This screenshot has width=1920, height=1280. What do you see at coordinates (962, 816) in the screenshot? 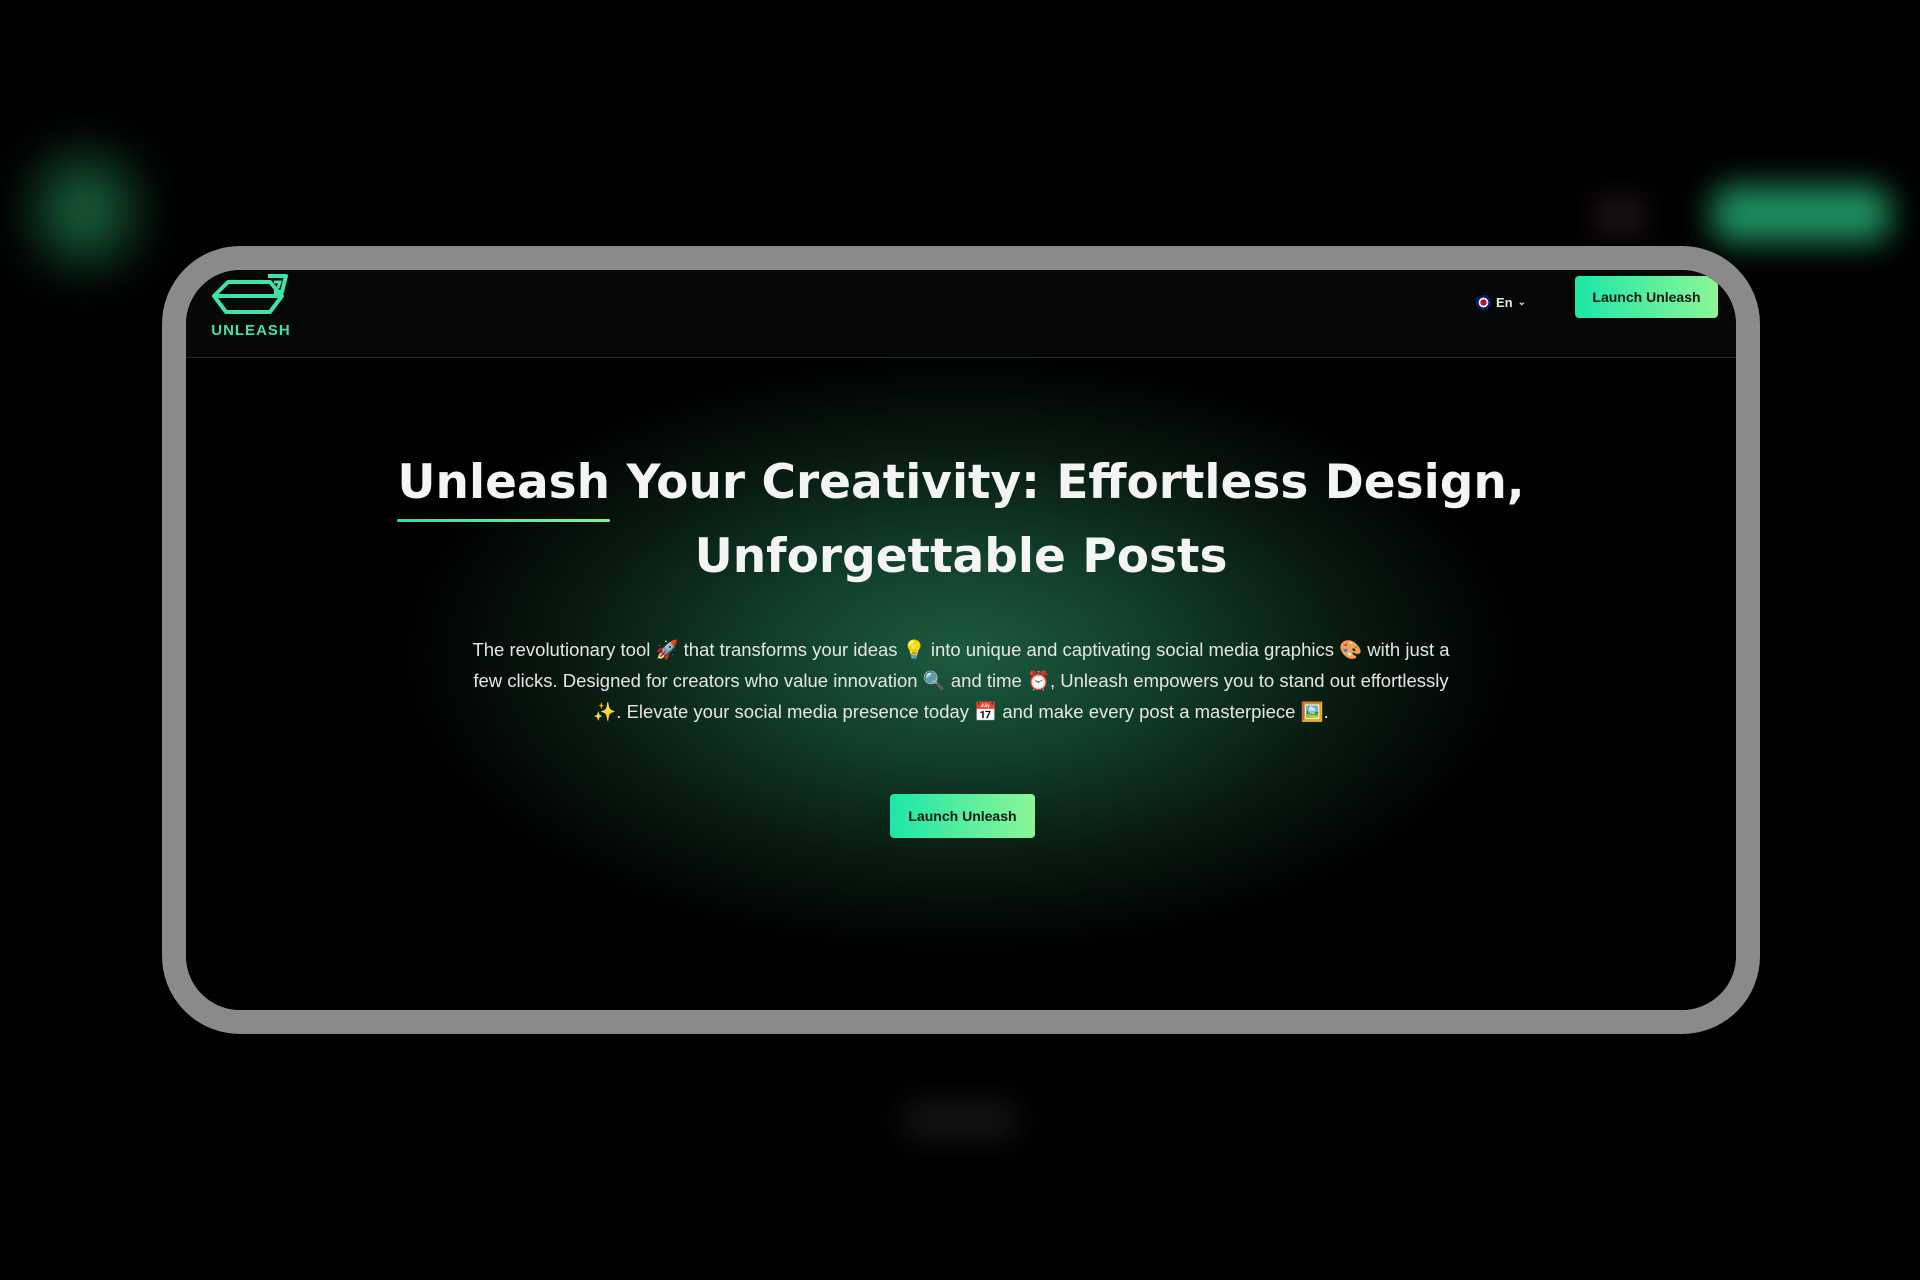
I see `launch-unleash-hero-button: Launch Unleash` at bounding box center [962, 816].